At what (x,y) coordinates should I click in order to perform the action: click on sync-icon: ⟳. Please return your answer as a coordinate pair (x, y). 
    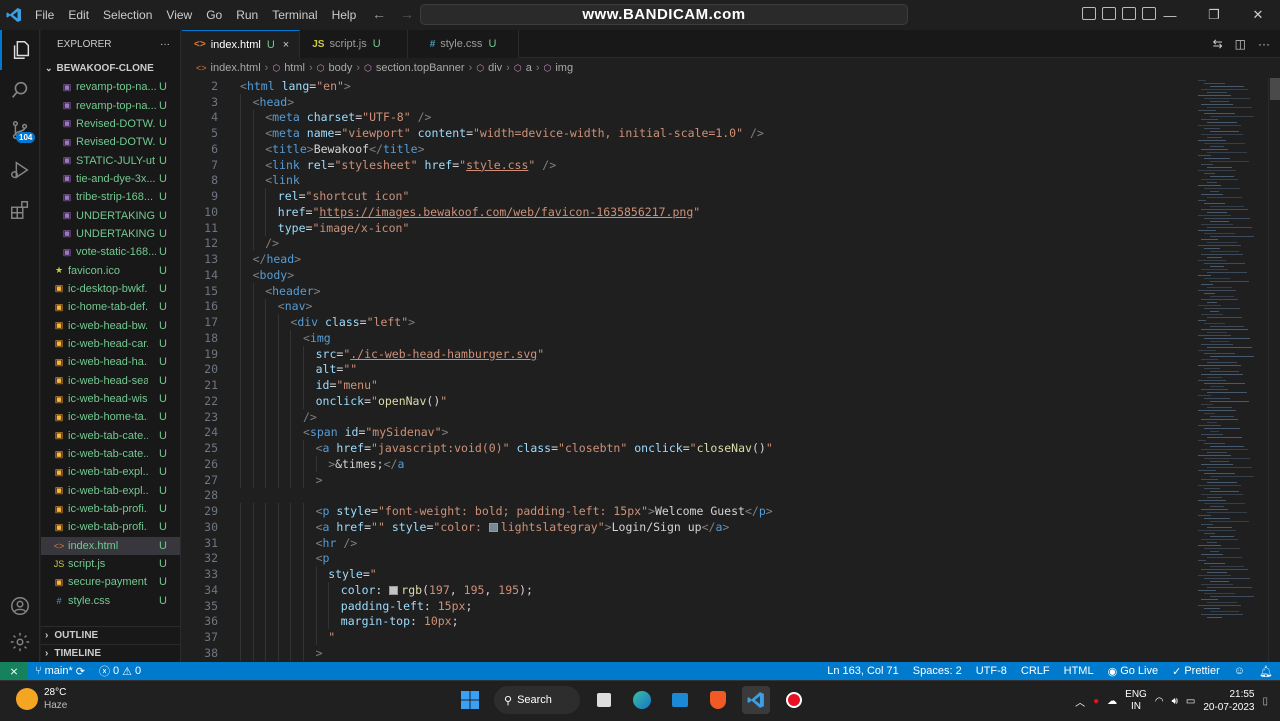
    Looking at the image, I should click on (80, 671).